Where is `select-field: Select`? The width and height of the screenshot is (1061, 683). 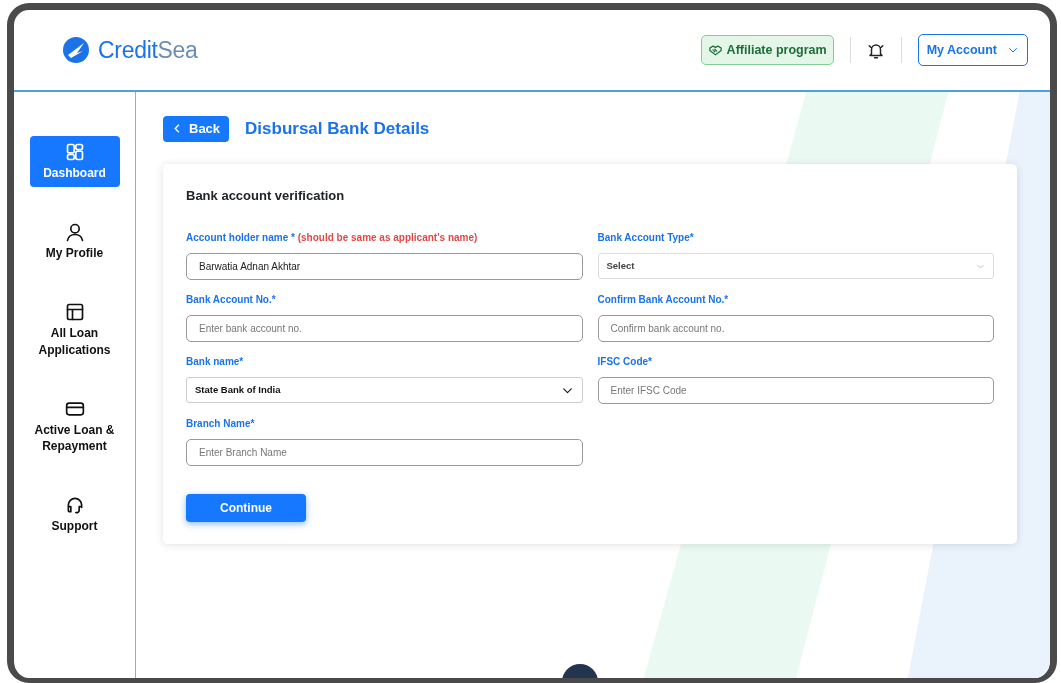 select-field: Select is located at coordinates (795, 266).